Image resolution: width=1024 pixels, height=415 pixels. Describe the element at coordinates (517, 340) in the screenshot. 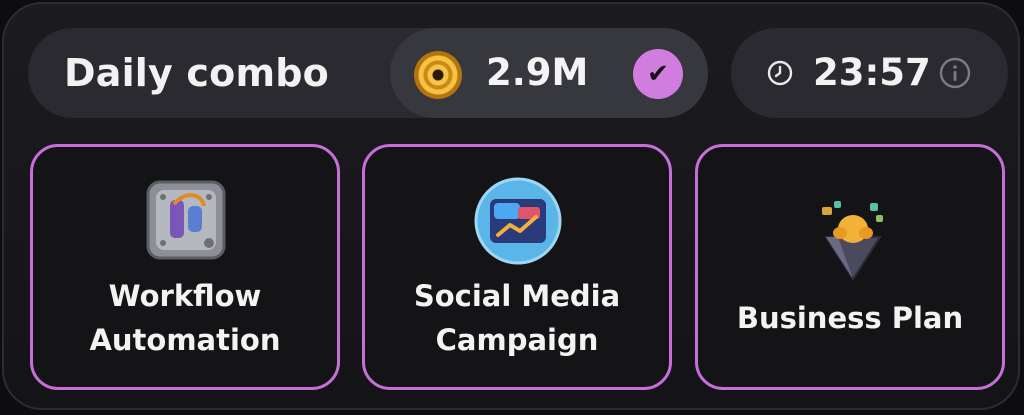

I see `card-label-line2: Campaign` at that location.